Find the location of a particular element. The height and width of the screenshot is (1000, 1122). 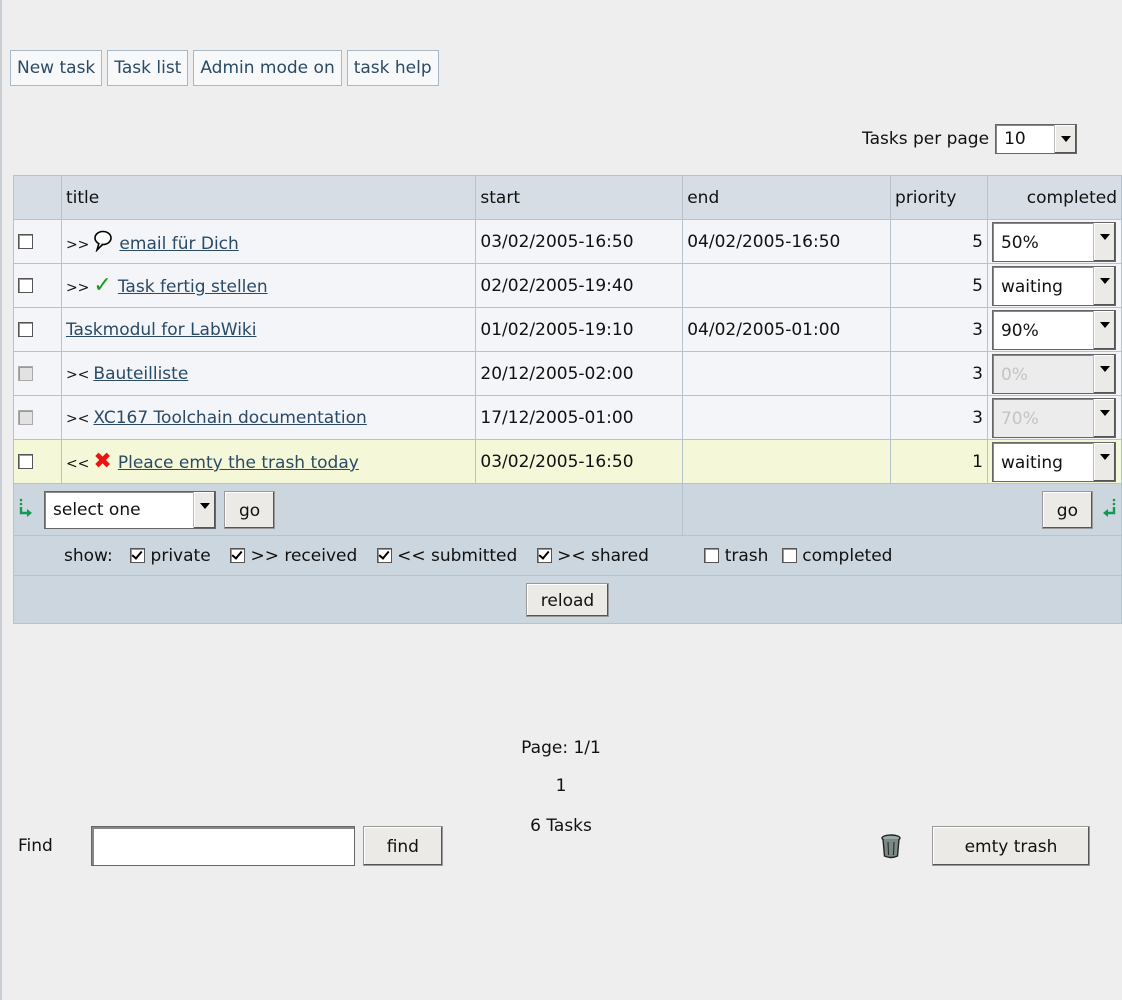

task-start: 02/02/2005-19:40 is located at coordinates (579, 285).